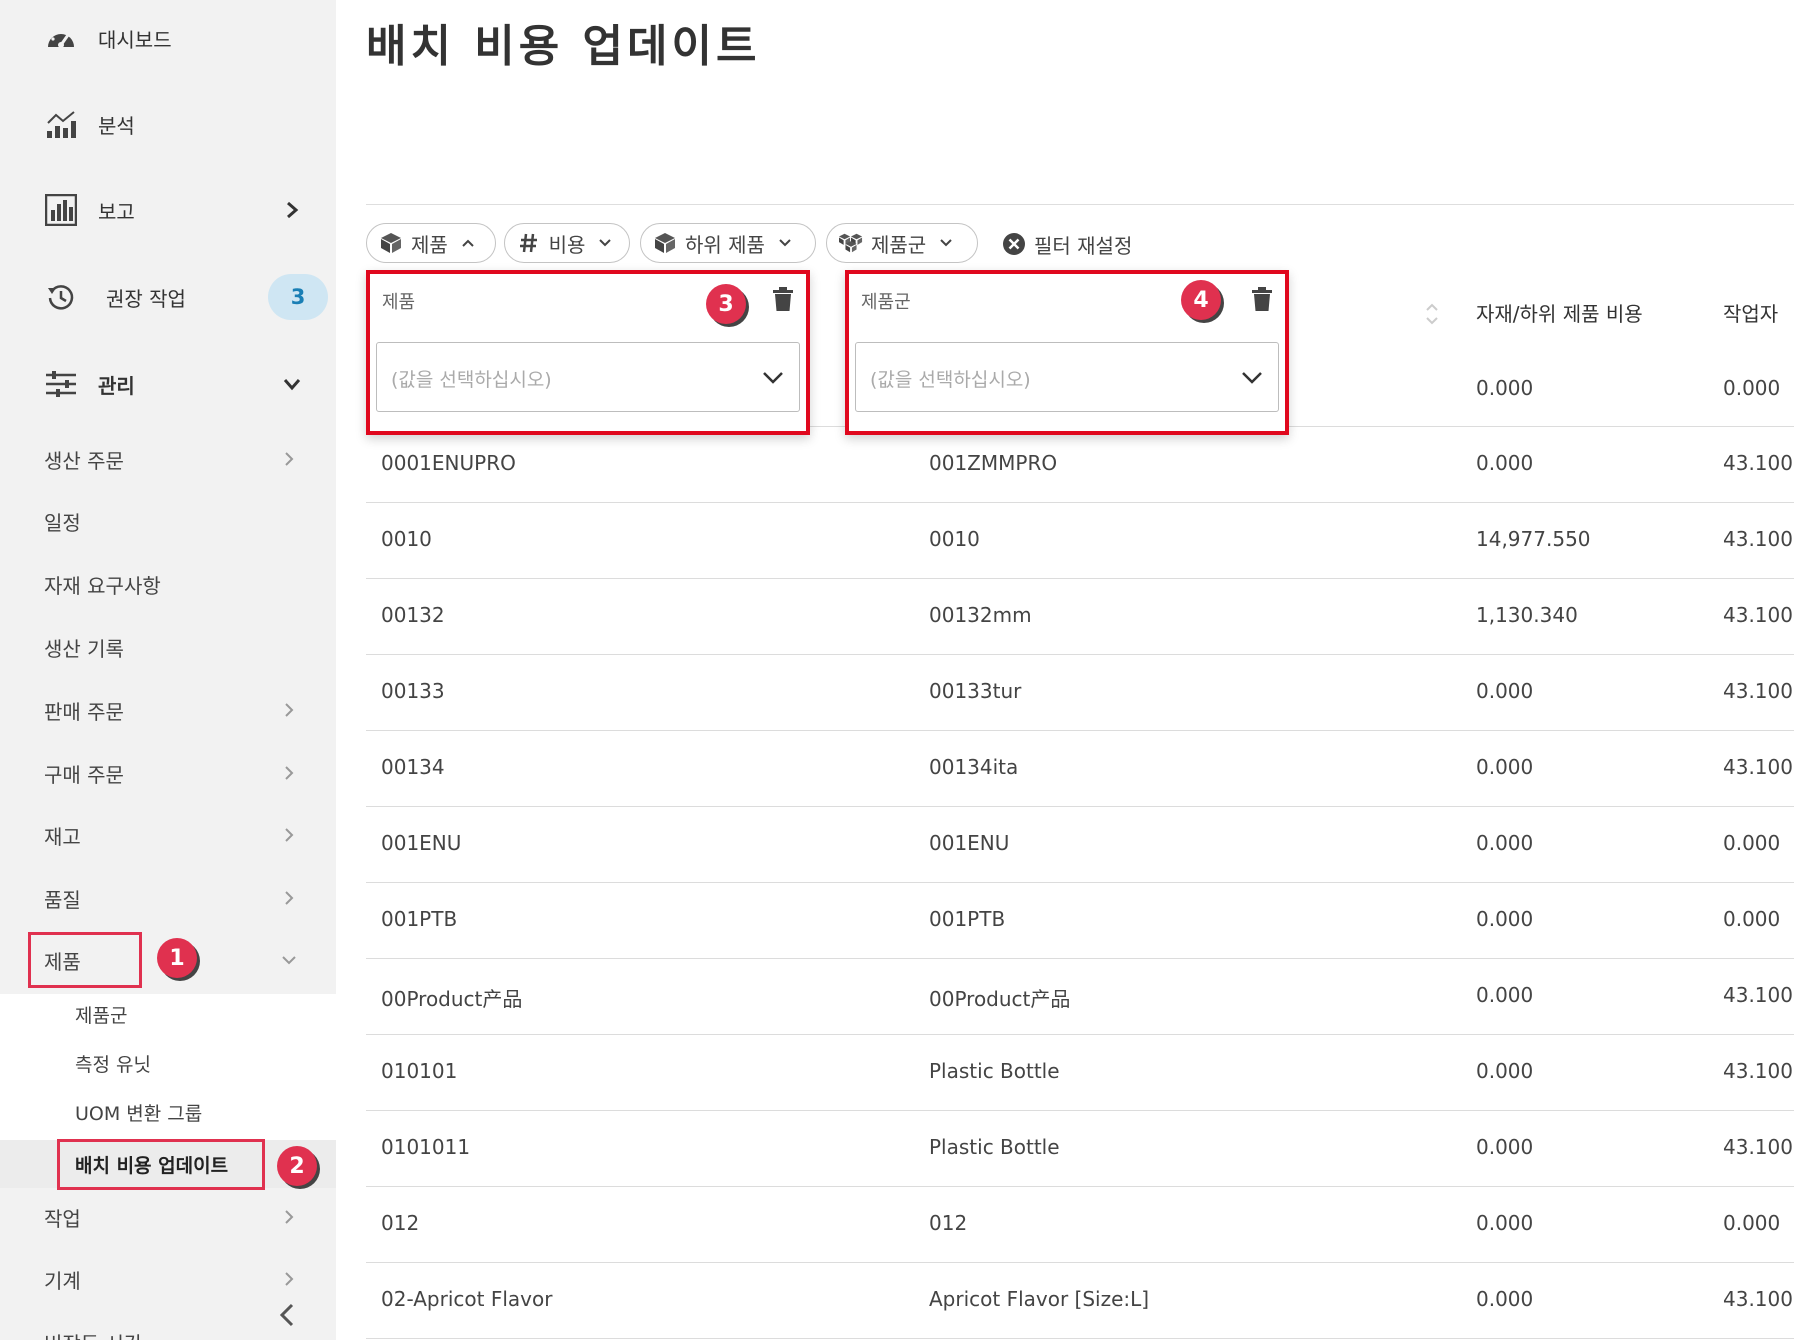 The height and width of the screenshot is (1340, 1794). I want to click on product-value-select: (값을 선택하십시오), so click(588, 377).